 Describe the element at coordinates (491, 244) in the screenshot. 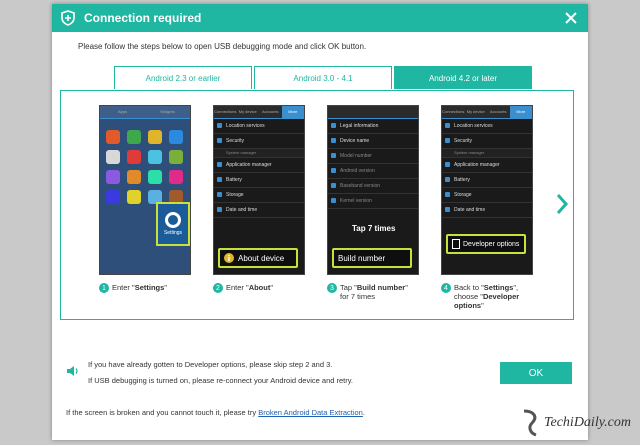

I see `callout-label: Developer options` at that location.